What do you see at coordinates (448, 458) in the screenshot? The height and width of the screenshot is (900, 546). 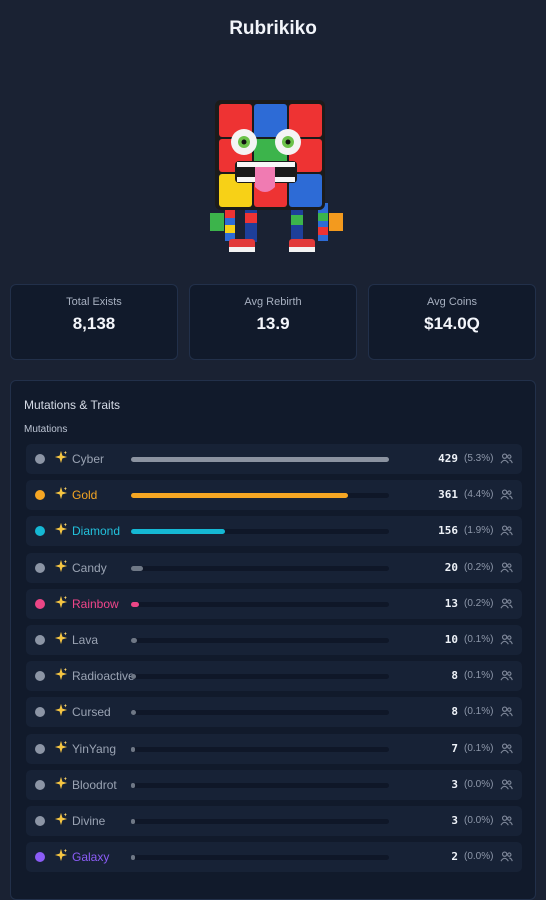 I see `mutation-count: 429` at bounding box center [448, 458].